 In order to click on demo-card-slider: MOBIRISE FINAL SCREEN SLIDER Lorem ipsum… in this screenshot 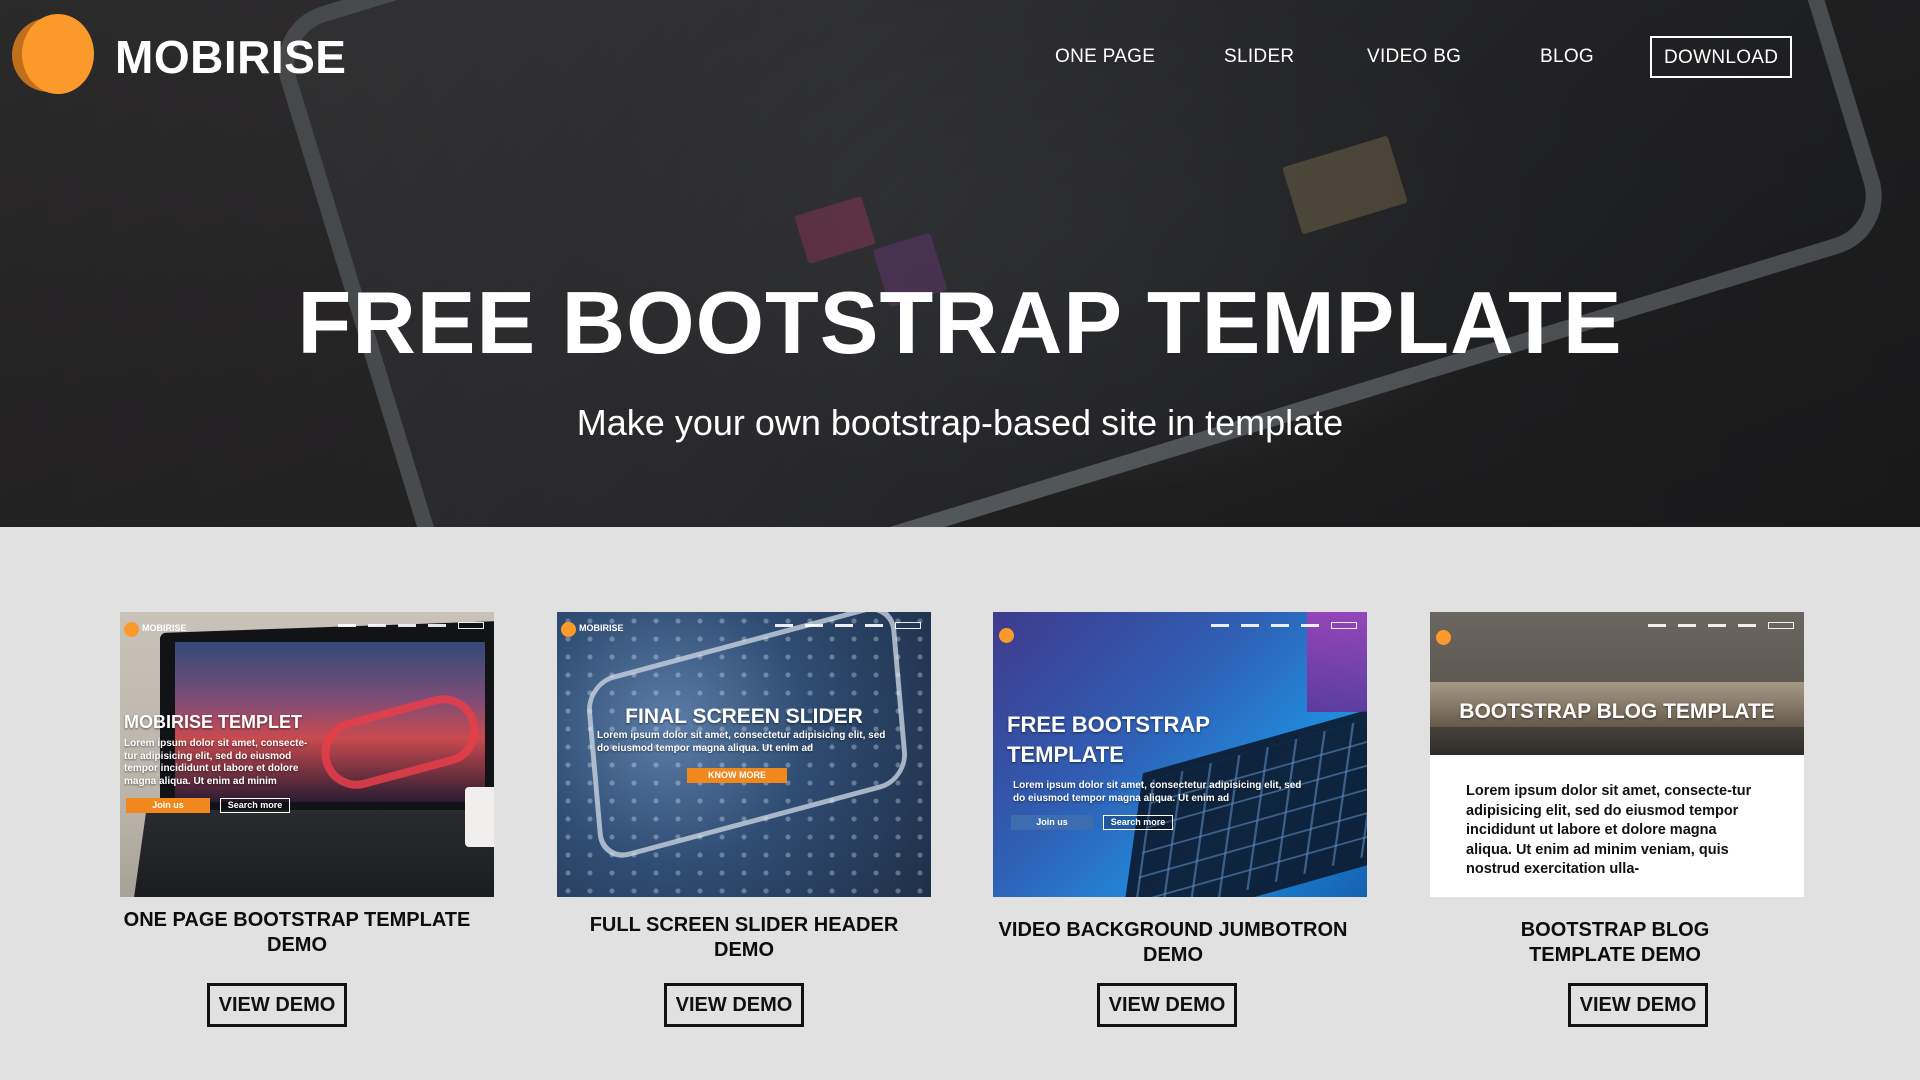, I will do `click(744, 819)`.